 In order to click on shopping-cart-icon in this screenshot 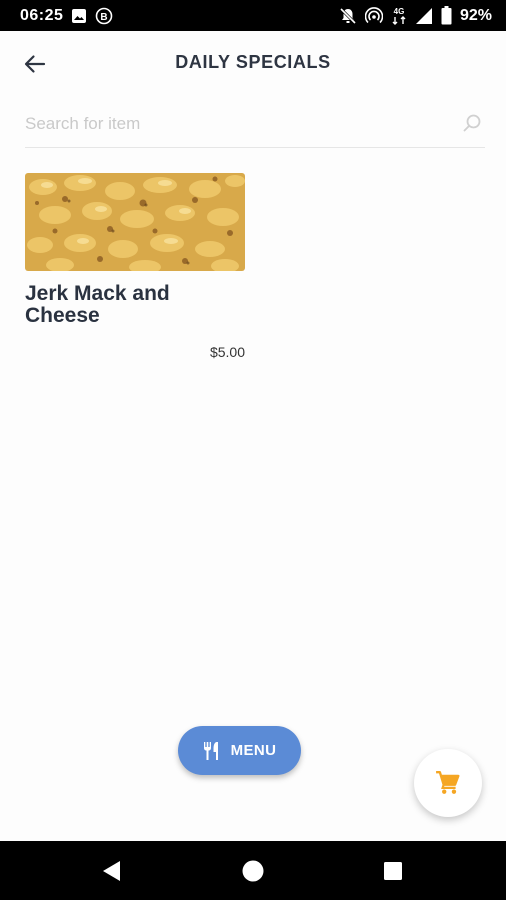, I will do `click(448, 782)`.